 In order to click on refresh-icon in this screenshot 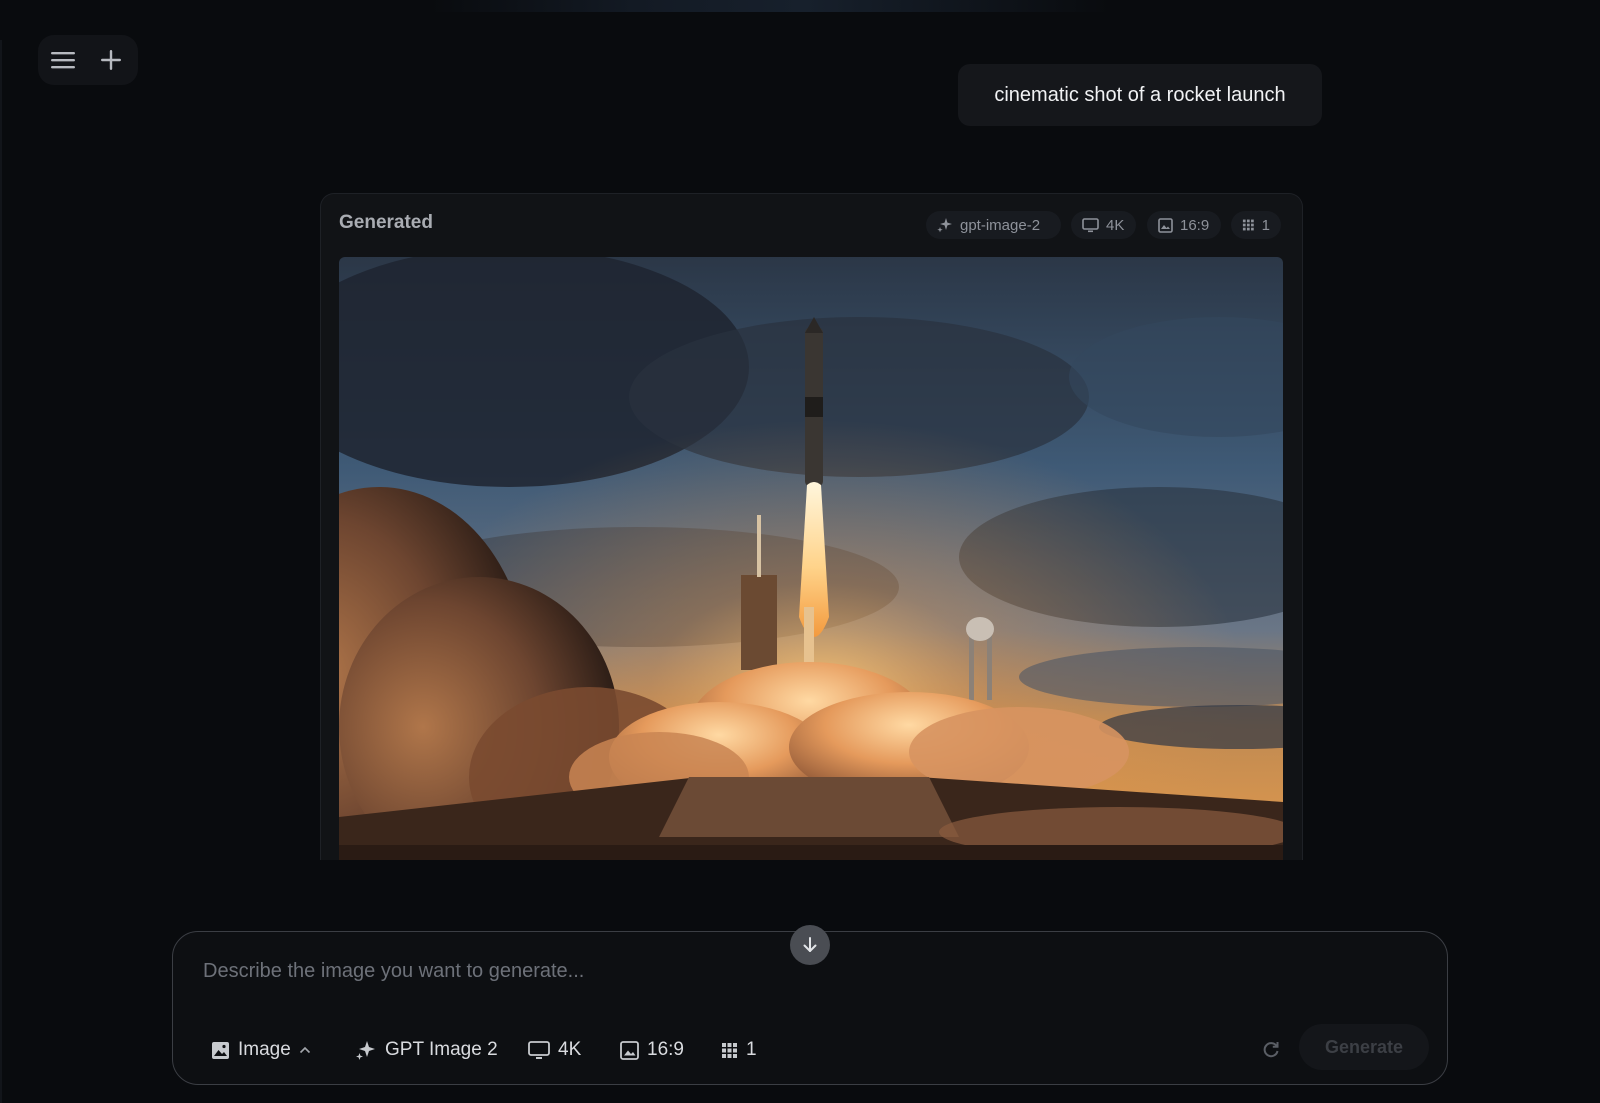, I will do `click(1271, 1050)`.